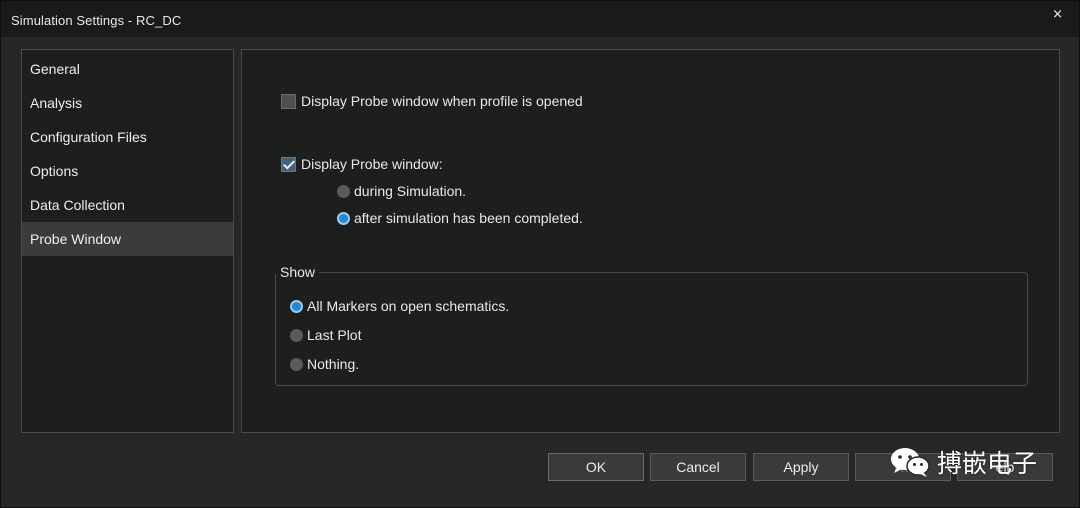  I want to click on during-simulation-label: during Simulation., so click(410, 191).